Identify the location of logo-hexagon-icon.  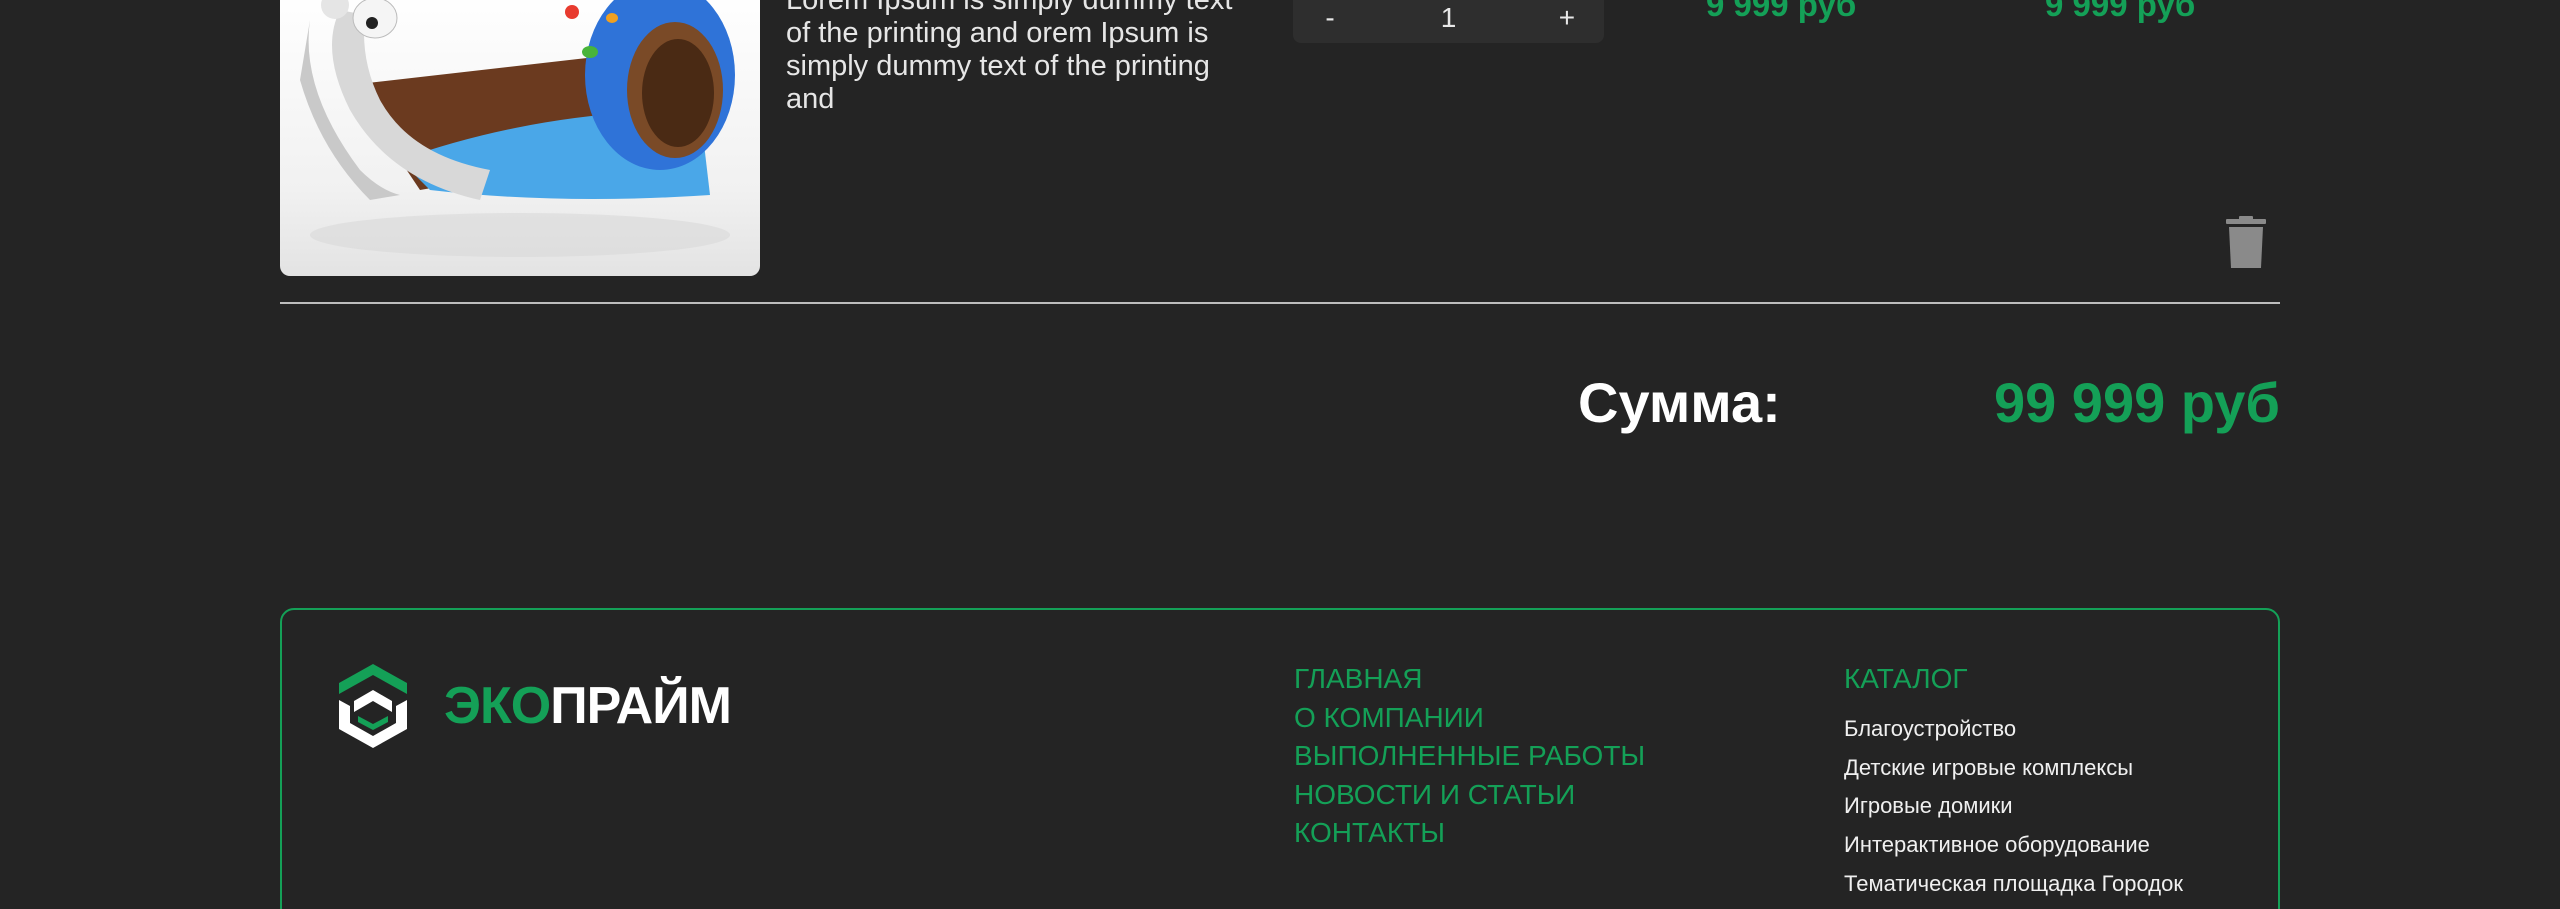
(373, 706).